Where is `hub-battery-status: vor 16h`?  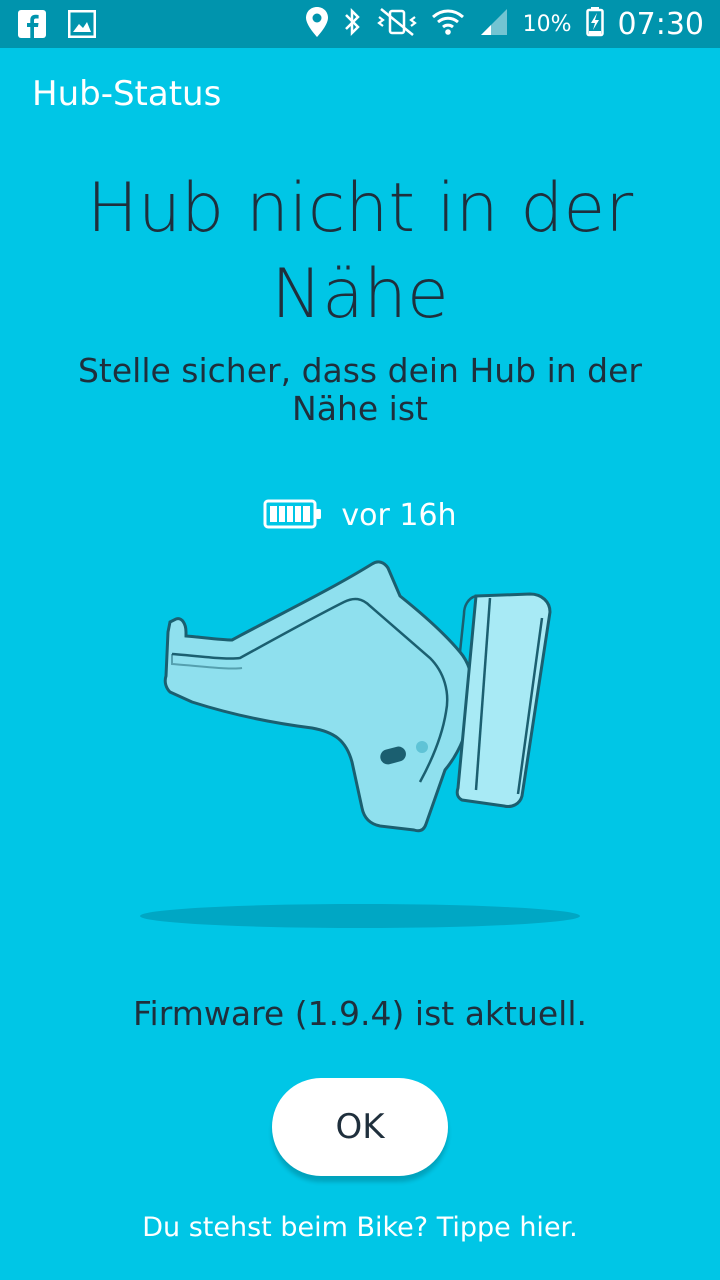
hub-battery-status: vor 16h is located at coordinates (360, 515).